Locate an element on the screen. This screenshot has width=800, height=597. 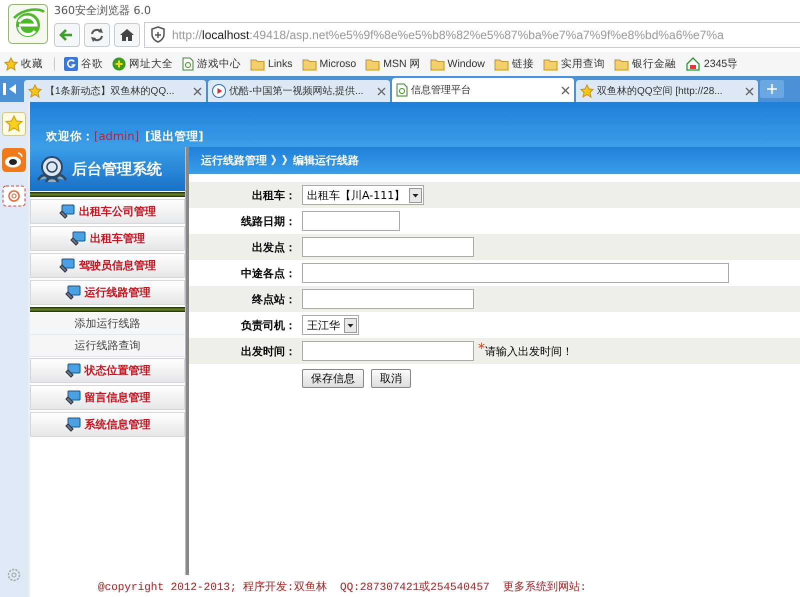
plus-circle-icon is located at coordinates (119, 64).